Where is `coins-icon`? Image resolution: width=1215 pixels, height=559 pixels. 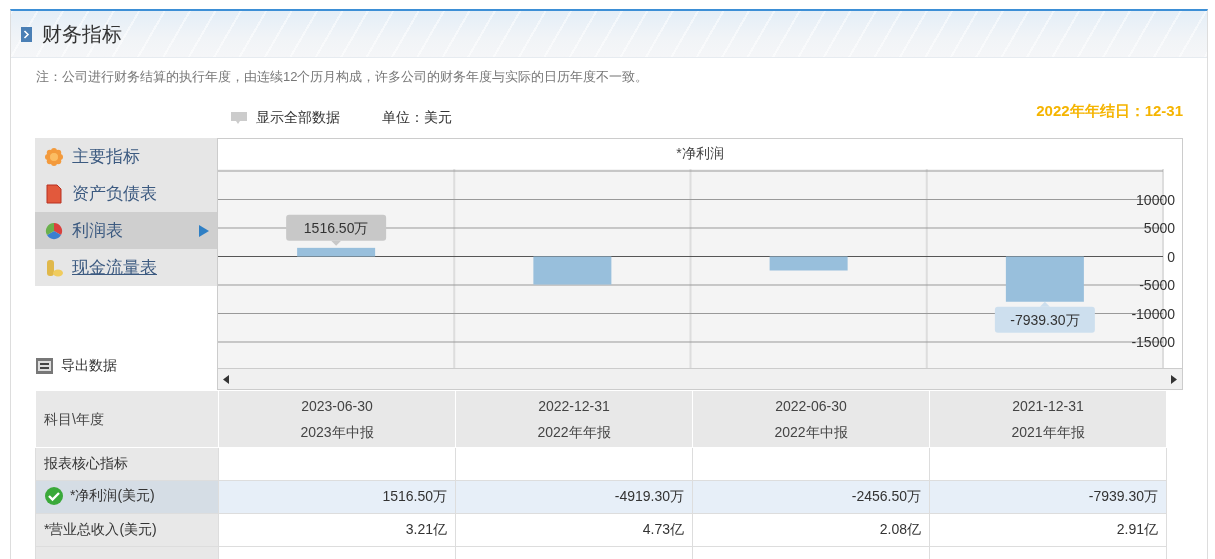 coins-icon is located at coordinates (54, 267).